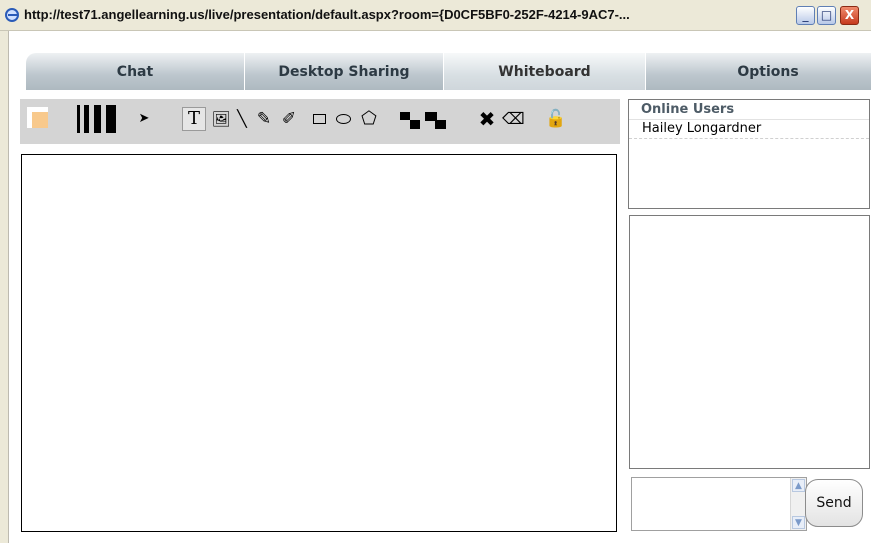  I want to click on ie-icon, so click(12, 15).